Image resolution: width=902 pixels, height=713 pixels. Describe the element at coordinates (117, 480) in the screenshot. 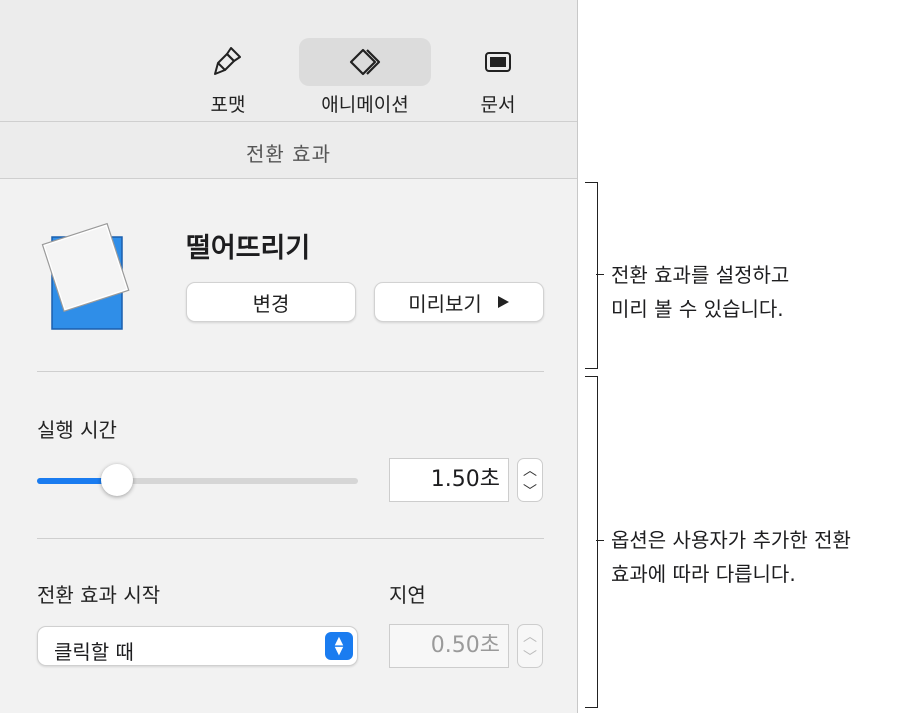

I see `duration-slider-knob` at that location.